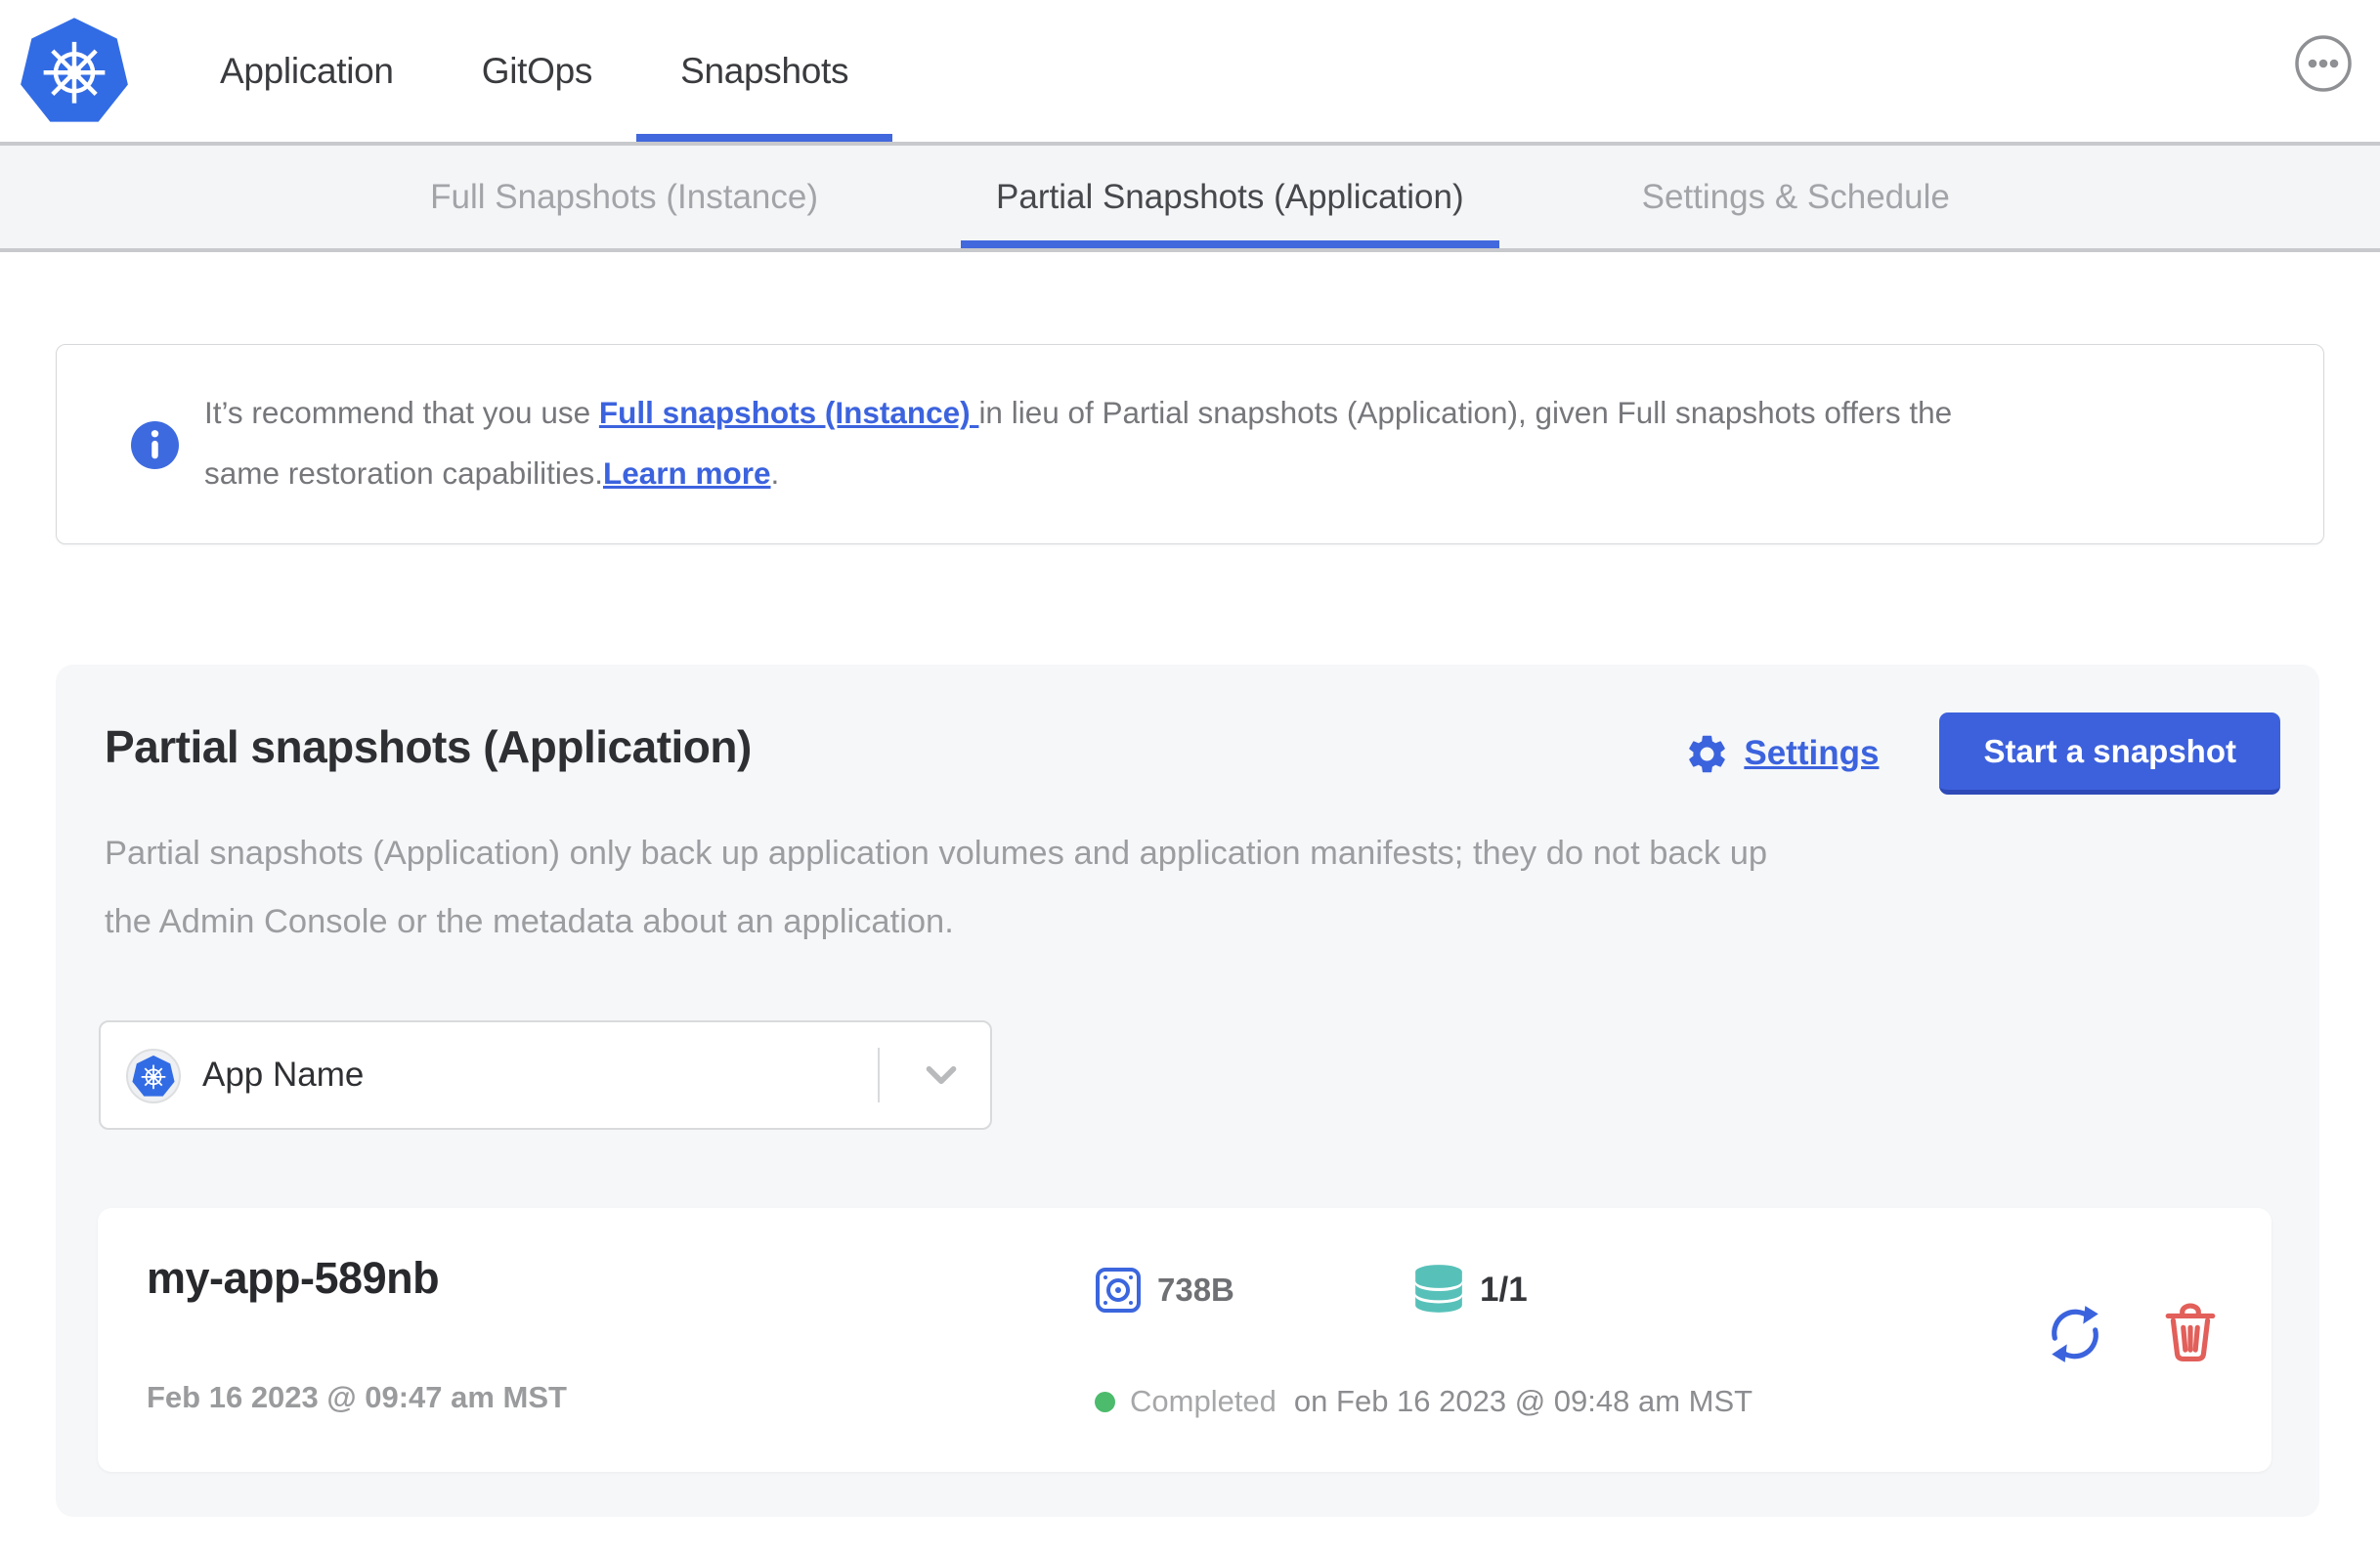 The image size is (2380, 1554). What do you see at coordinates (403, 473) in the screenshot?
I see `banner-text-line2: same restoration capabilities.` at bounding box center [403, 473].